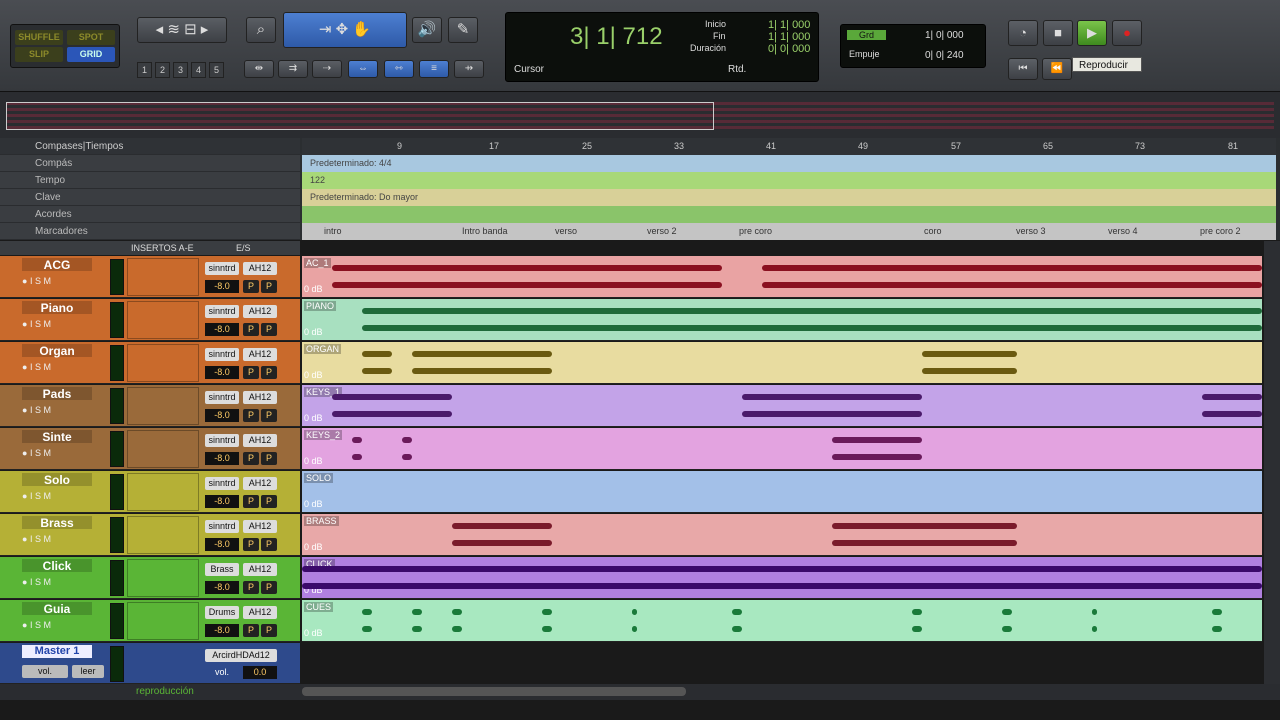  Describe the element at coordinates (57, 437) in the screenshot. I see `track-name: Sinte` at that location.